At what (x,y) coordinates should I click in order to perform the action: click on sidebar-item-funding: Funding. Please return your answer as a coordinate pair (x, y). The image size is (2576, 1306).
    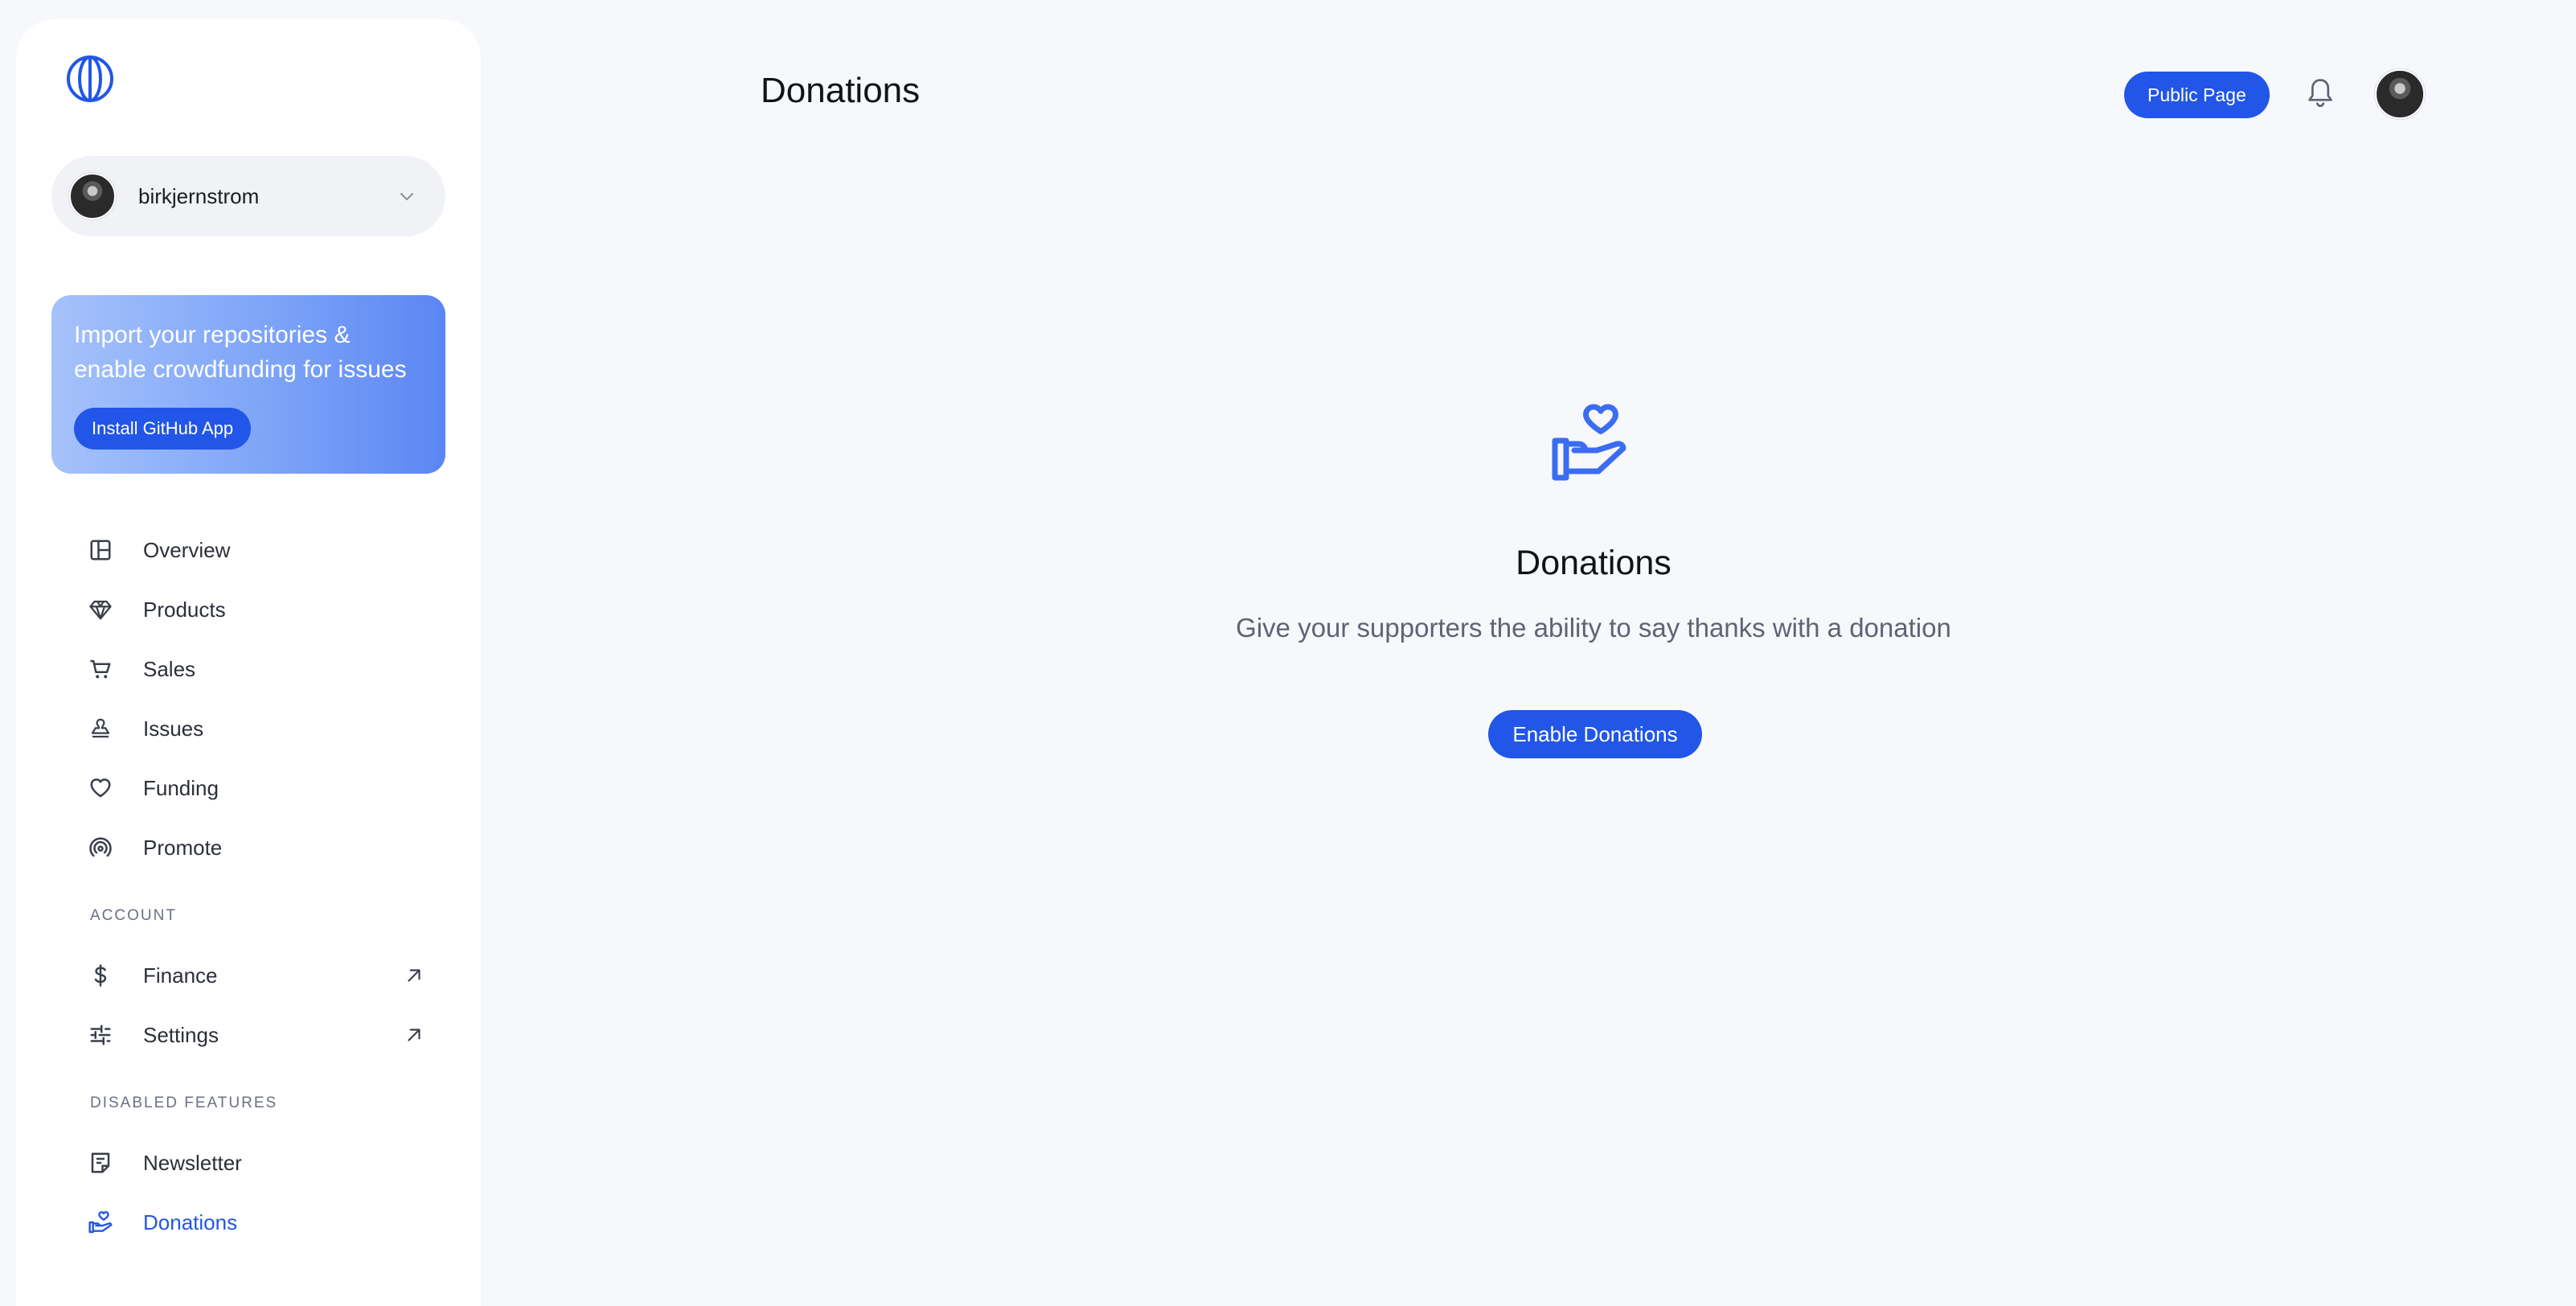
    Looking at the image, I should click on (248, 788).